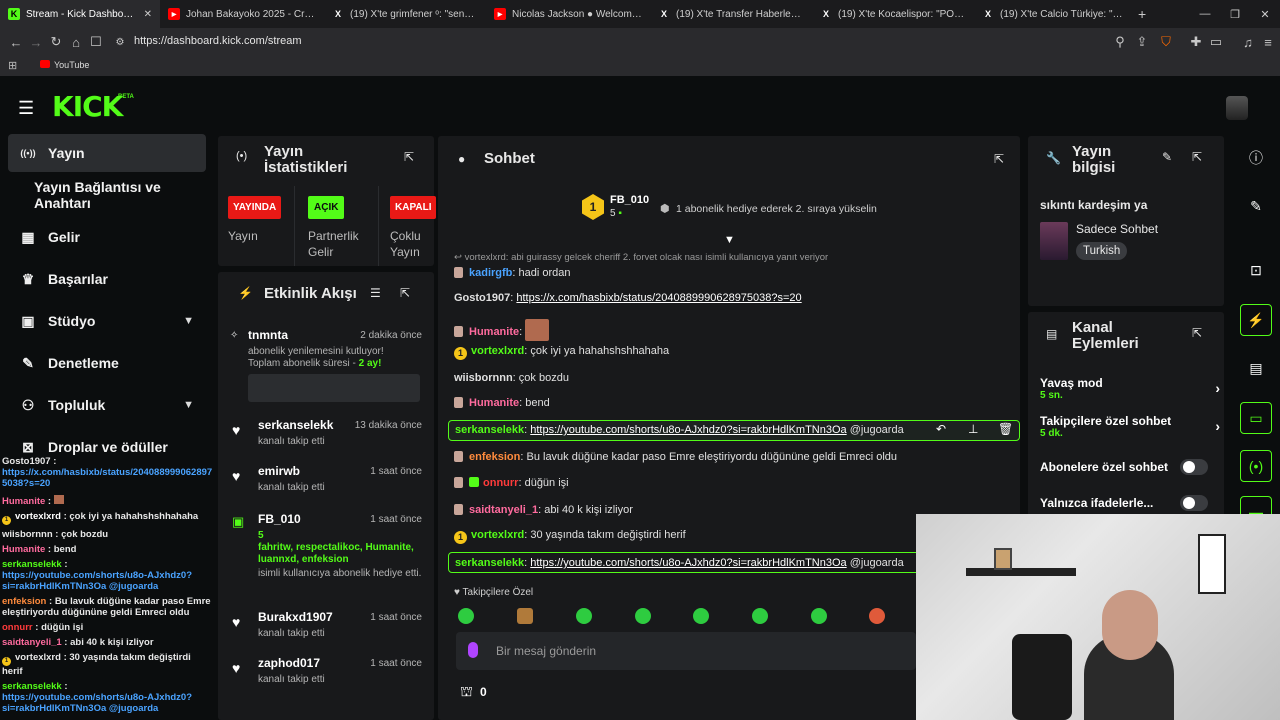 The width and height of the screenshot is (1280, 720). I want to click on microphone-arm, so click(1042, 677).